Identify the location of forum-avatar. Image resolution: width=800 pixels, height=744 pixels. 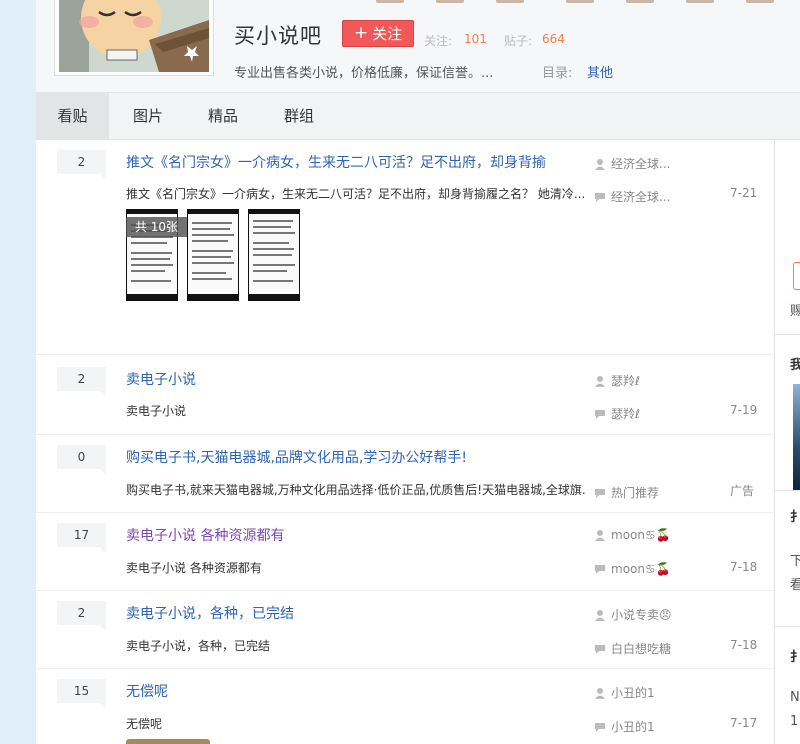
(134, 38).